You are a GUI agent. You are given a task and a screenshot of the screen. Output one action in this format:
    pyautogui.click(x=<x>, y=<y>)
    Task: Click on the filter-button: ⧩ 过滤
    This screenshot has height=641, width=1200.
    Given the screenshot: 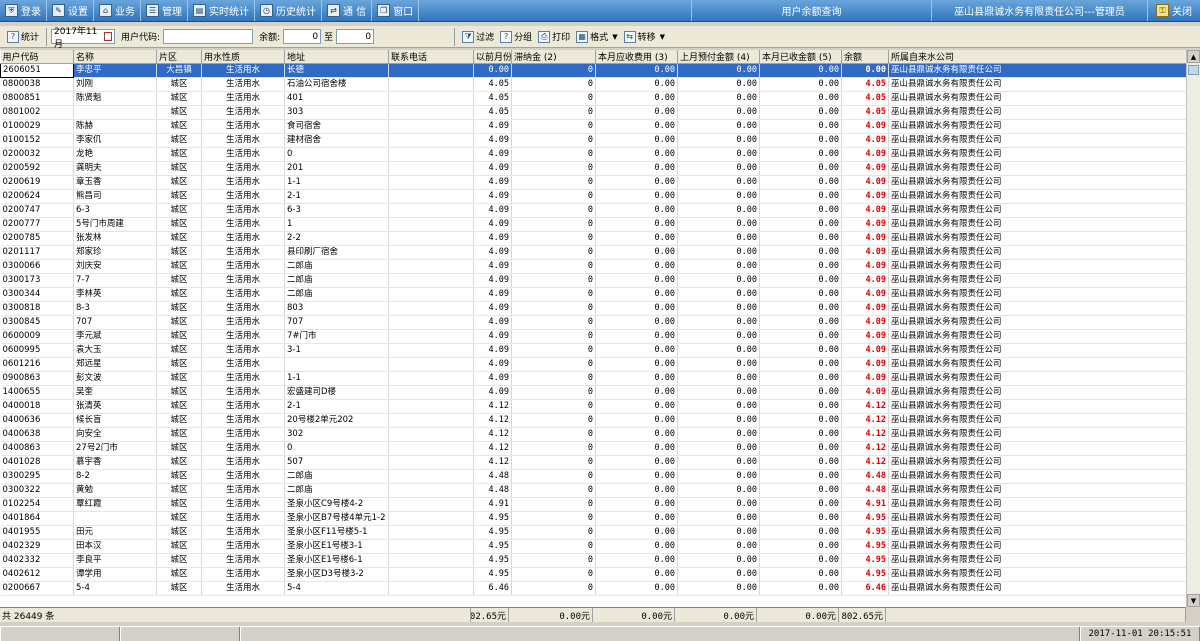 What is the action you would take?
    pyautogui.click(x=478, y=37)
    